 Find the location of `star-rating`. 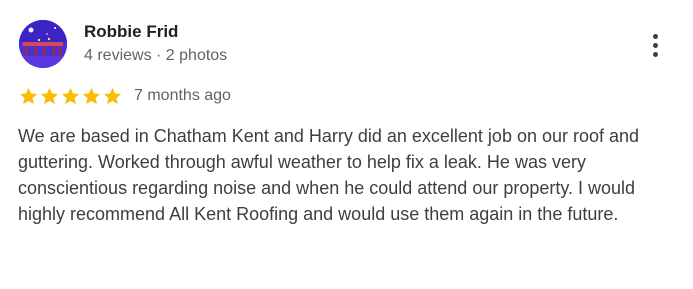

star-rating is located at coordinates (70, 96).